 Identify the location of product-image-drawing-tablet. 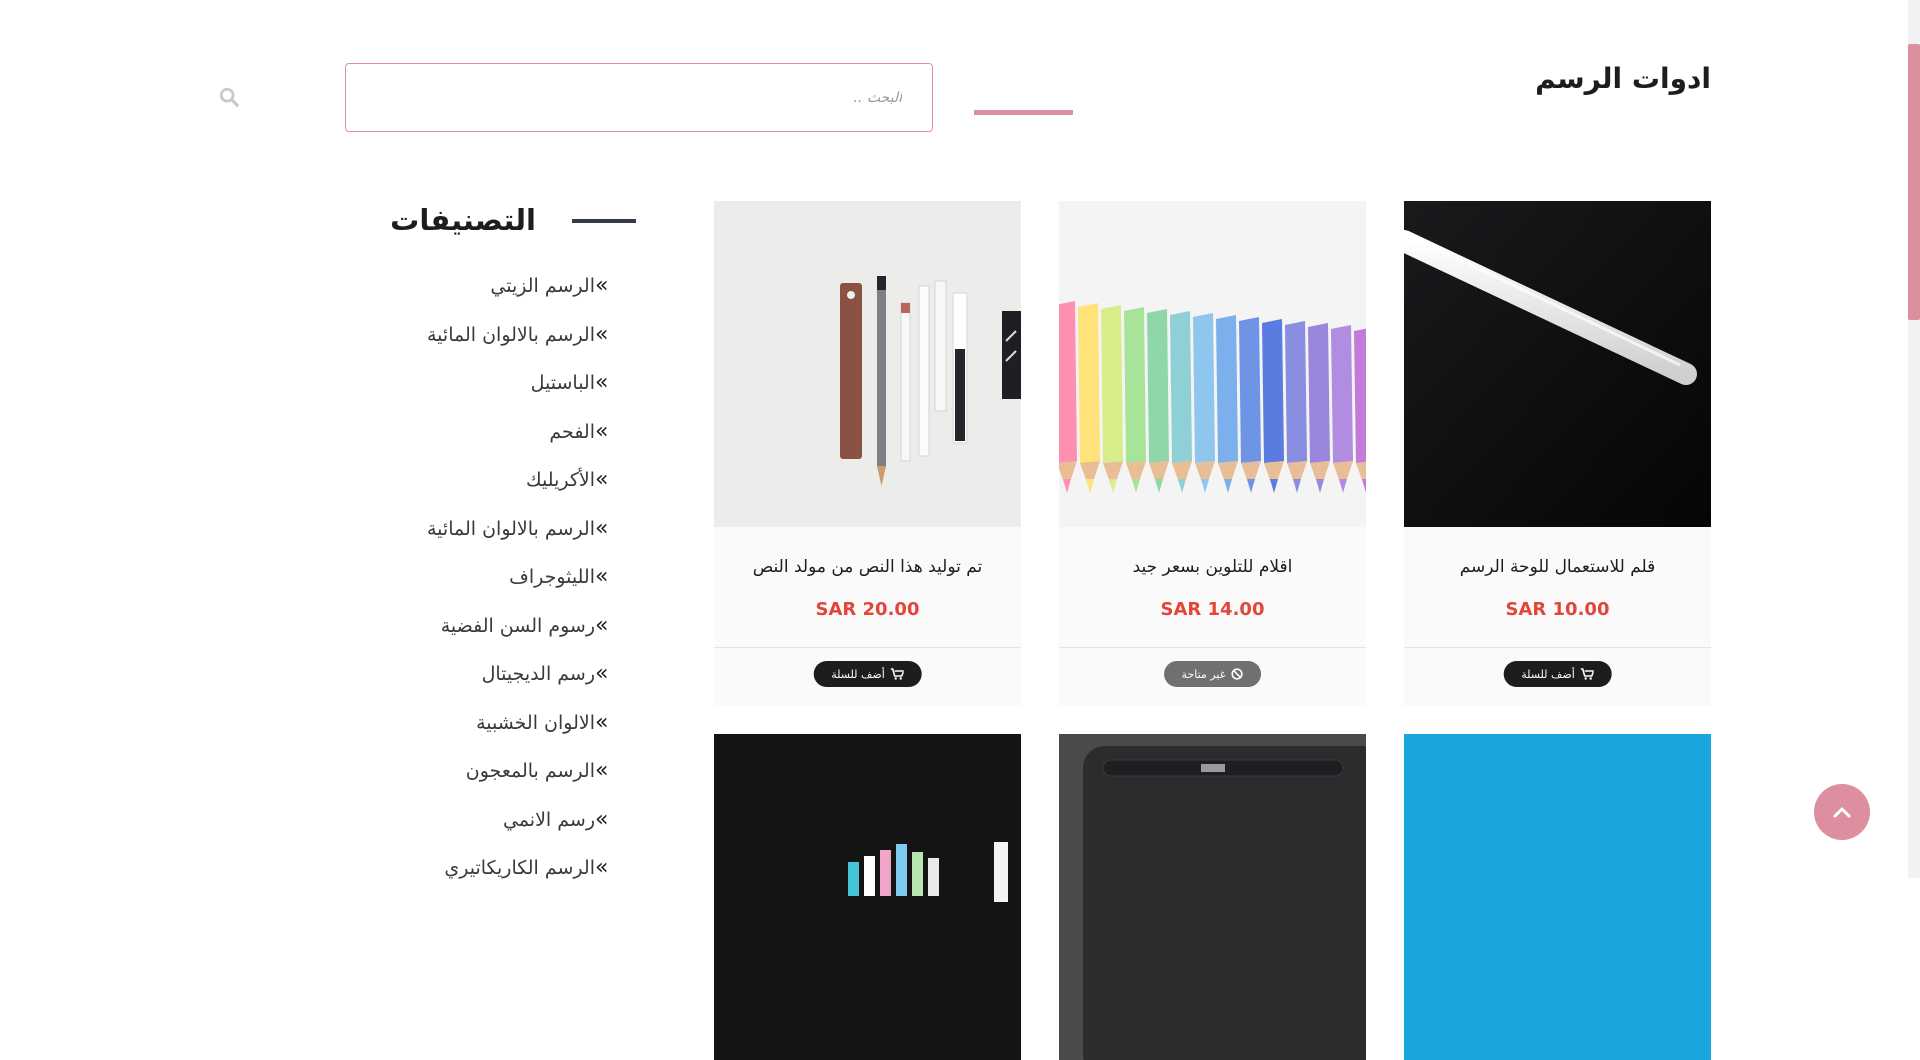
(1212, 897).